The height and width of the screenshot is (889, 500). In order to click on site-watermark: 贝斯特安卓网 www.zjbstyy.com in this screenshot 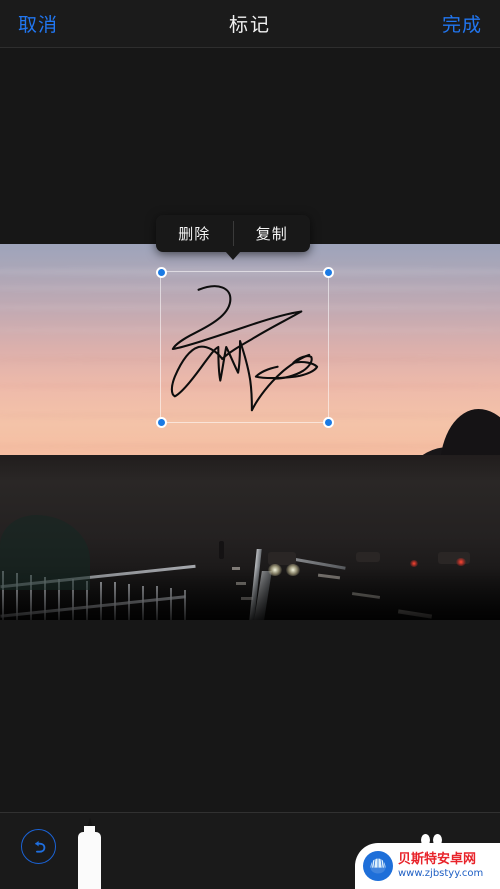, I will do `click(427, 861)`.